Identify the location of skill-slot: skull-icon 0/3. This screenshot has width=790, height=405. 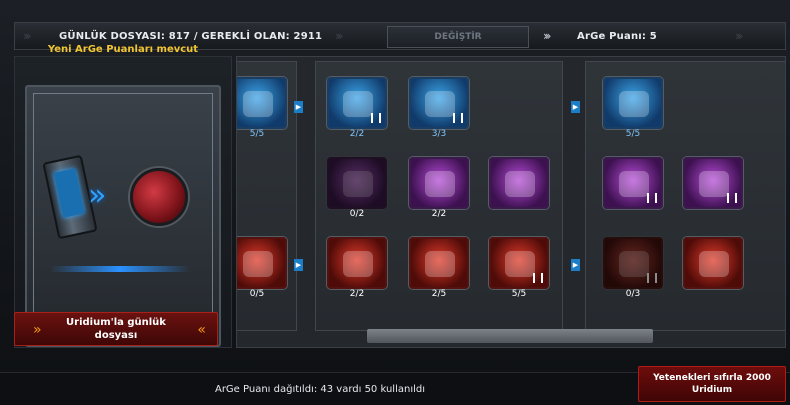
(633, 268).